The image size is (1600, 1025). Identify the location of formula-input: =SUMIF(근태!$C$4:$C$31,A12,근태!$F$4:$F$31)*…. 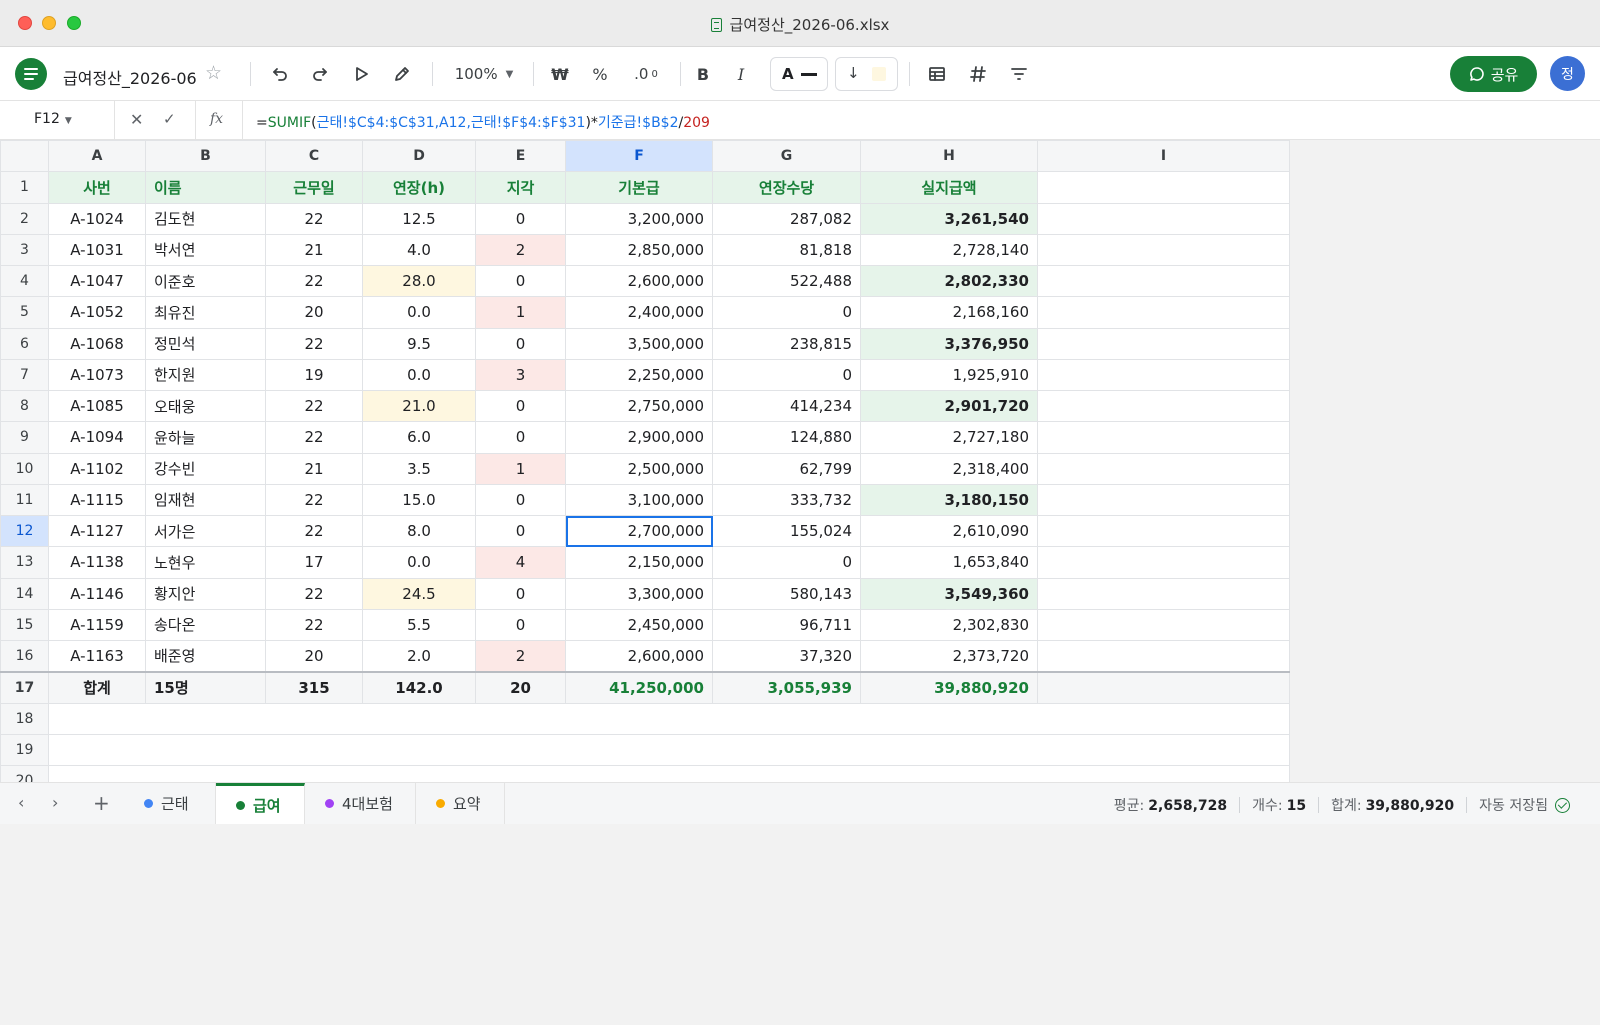
(483, 122).